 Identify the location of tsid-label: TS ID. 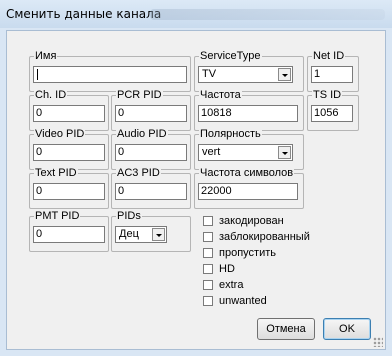
(327, 95).